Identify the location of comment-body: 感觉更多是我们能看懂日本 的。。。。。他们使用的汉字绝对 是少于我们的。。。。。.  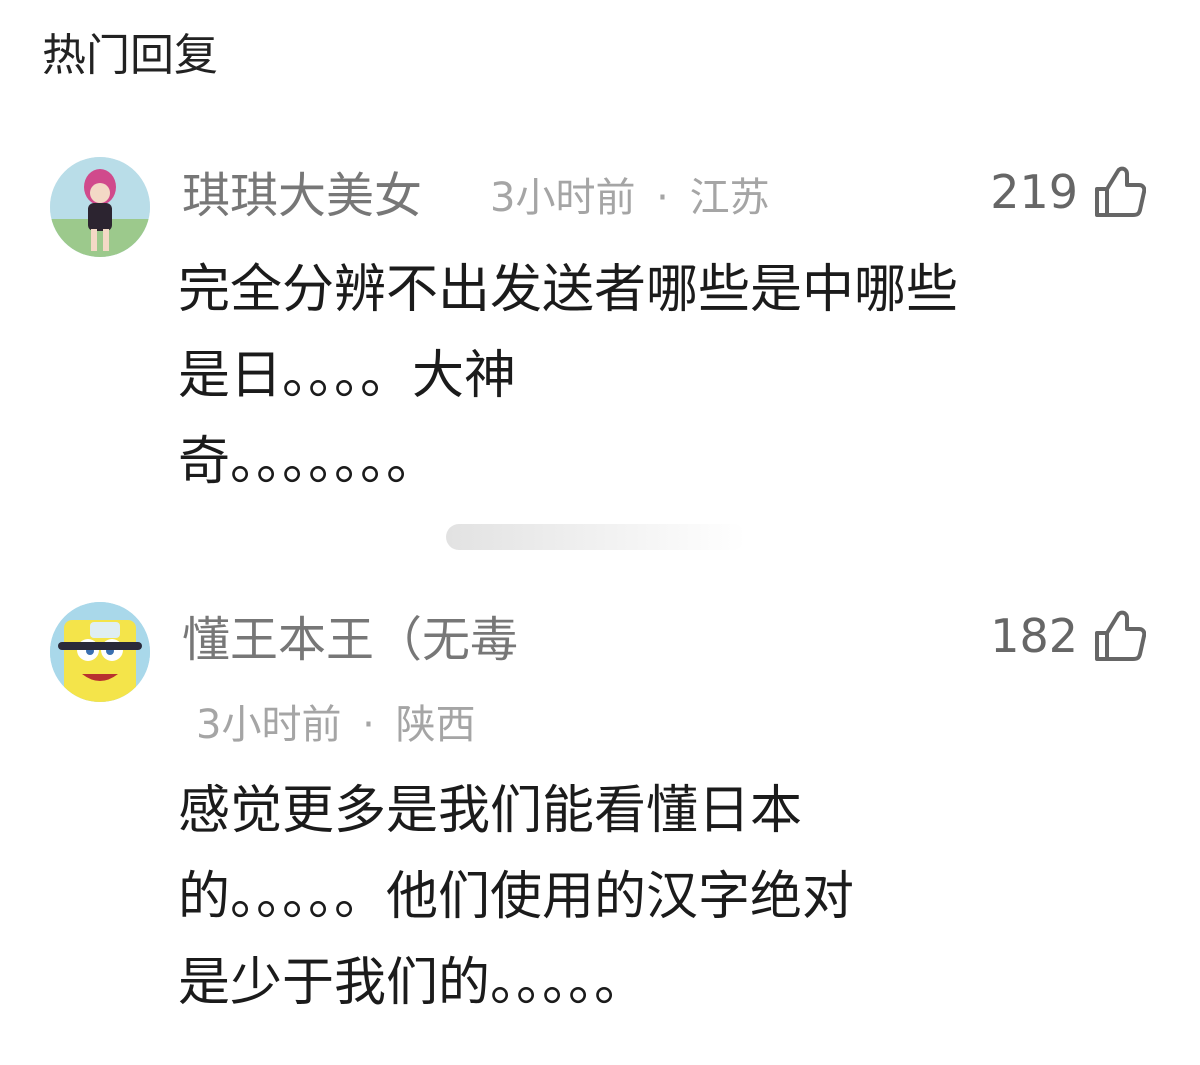
(516, 897).